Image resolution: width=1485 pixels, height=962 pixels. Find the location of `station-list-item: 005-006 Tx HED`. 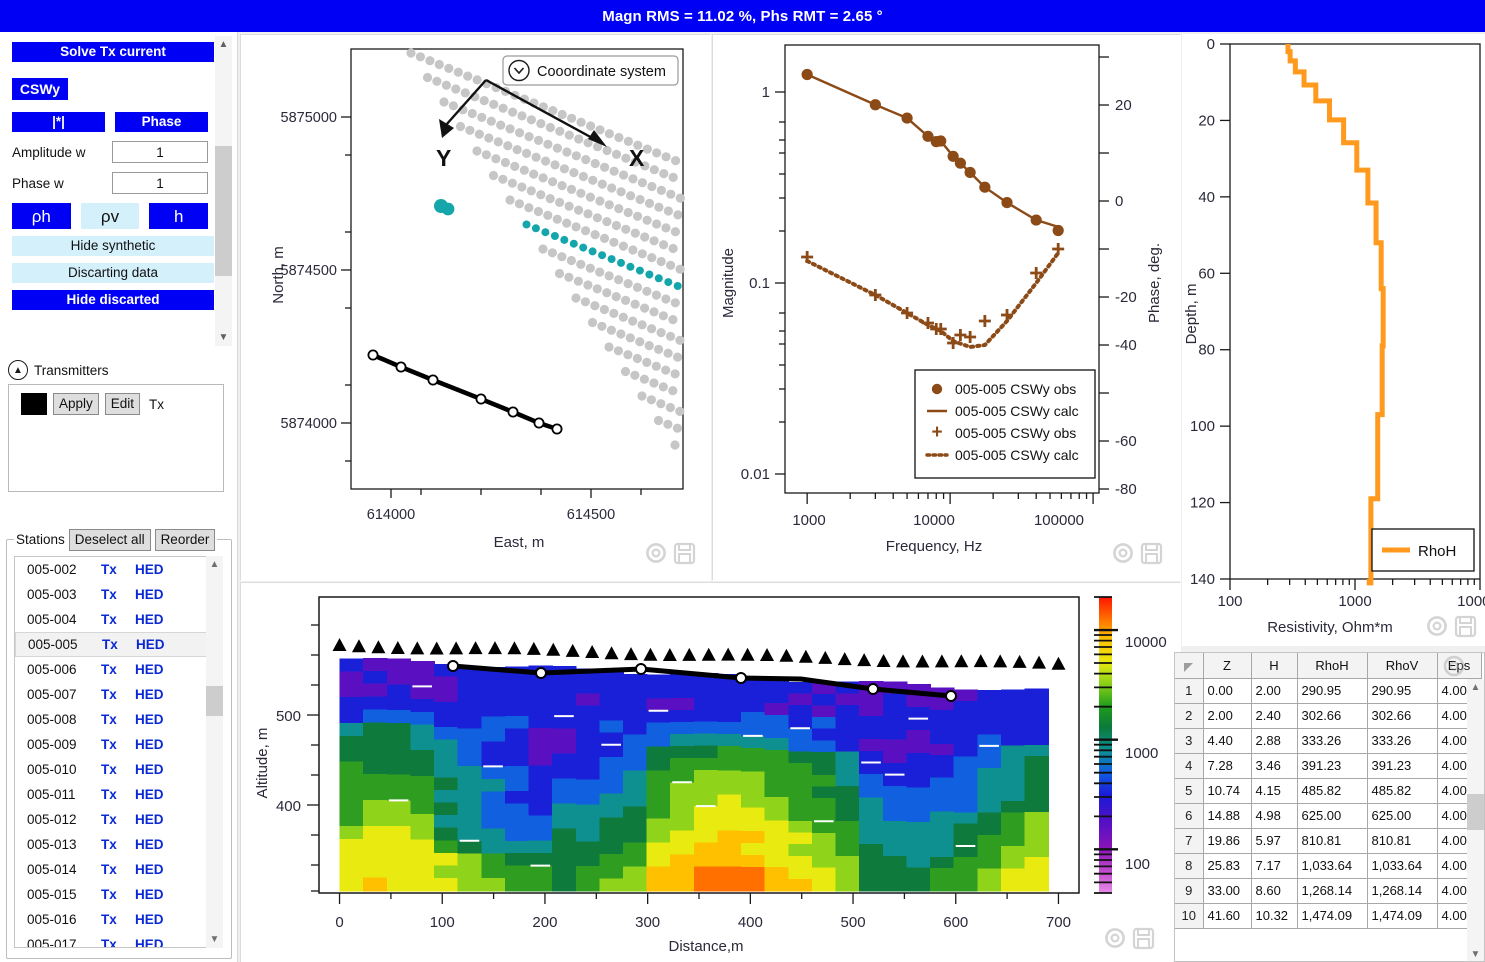

station-list-item: 005-006 Tx HED is located at coordinates (114, 669).